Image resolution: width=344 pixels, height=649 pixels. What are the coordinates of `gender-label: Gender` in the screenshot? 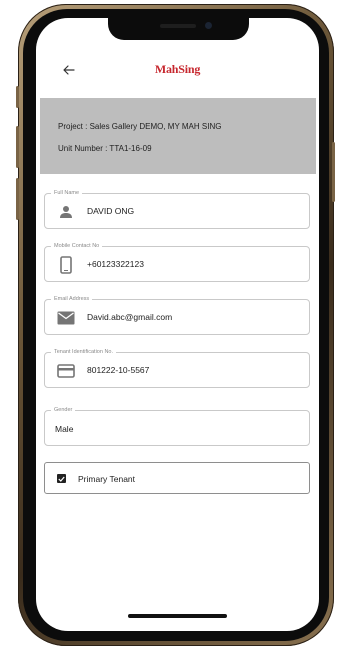 It's located at (63, 410).